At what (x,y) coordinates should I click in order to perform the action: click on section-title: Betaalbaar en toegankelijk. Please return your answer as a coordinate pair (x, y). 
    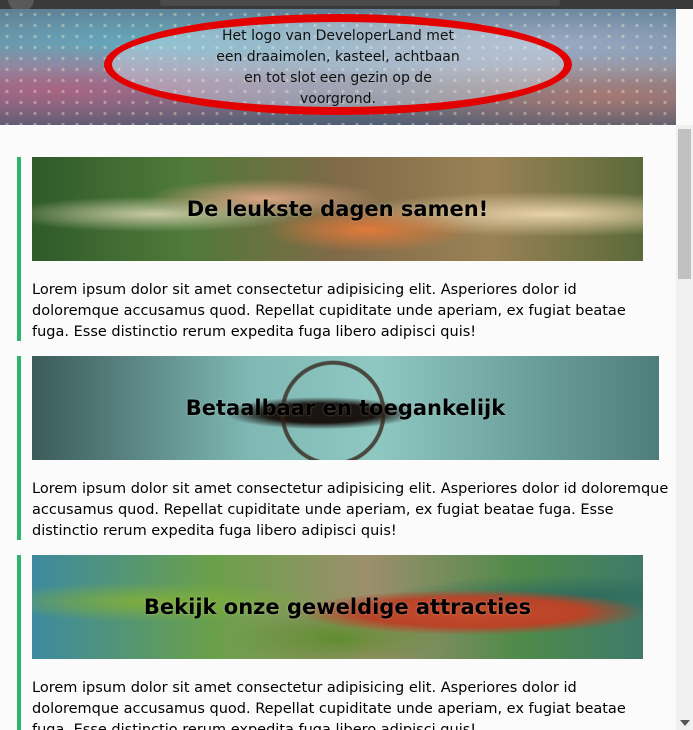
    Looking at the image, I should click on (345, 408).